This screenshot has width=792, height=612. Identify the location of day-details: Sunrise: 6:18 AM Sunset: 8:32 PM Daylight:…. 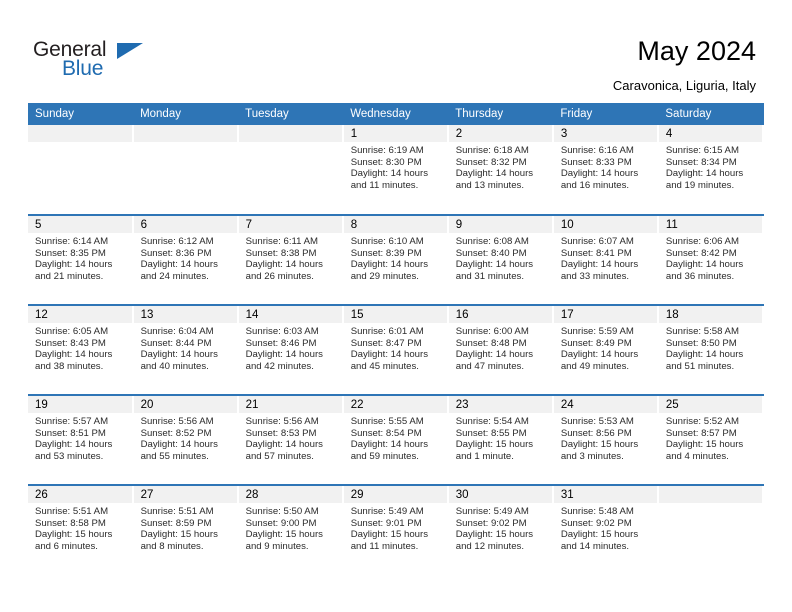
(501, 166).